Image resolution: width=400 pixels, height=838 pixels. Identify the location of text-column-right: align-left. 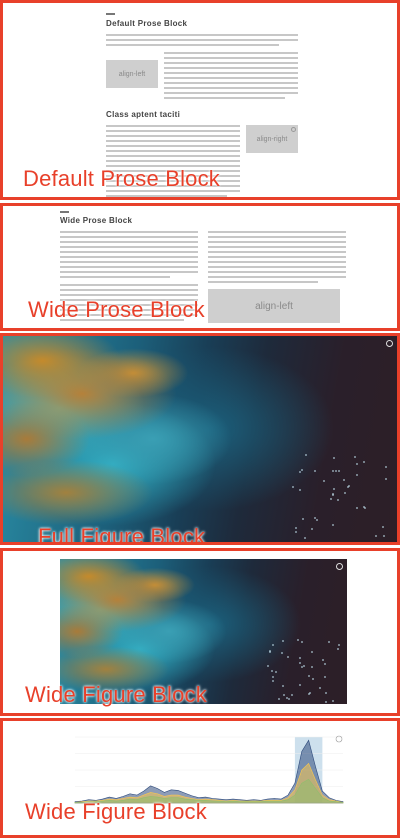
(277, 279).